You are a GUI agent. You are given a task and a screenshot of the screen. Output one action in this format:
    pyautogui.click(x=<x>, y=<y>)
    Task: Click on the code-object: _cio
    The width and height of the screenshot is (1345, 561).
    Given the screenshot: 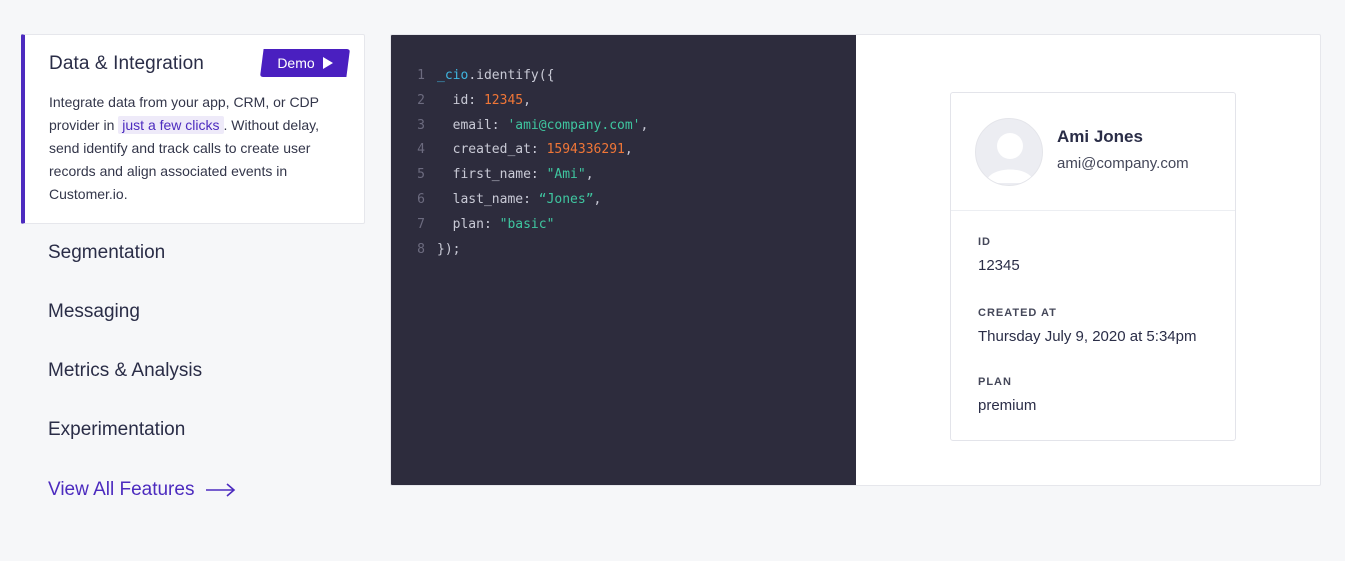 What is the action you would take?
    pyautogui.click(x=453, y=75)
    